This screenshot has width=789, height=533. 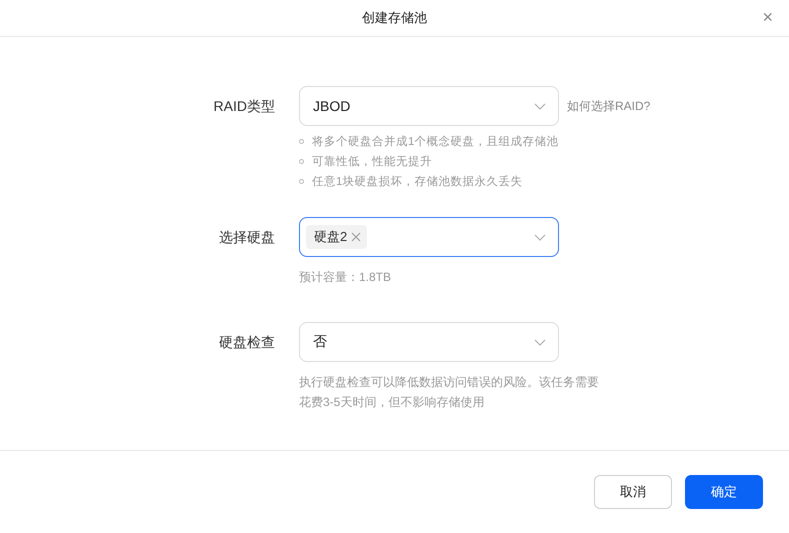 What do you see at coordinates (724, 492) in the screenshot?
I see `confirm-button: 确定` at bounding box center [724, 492].